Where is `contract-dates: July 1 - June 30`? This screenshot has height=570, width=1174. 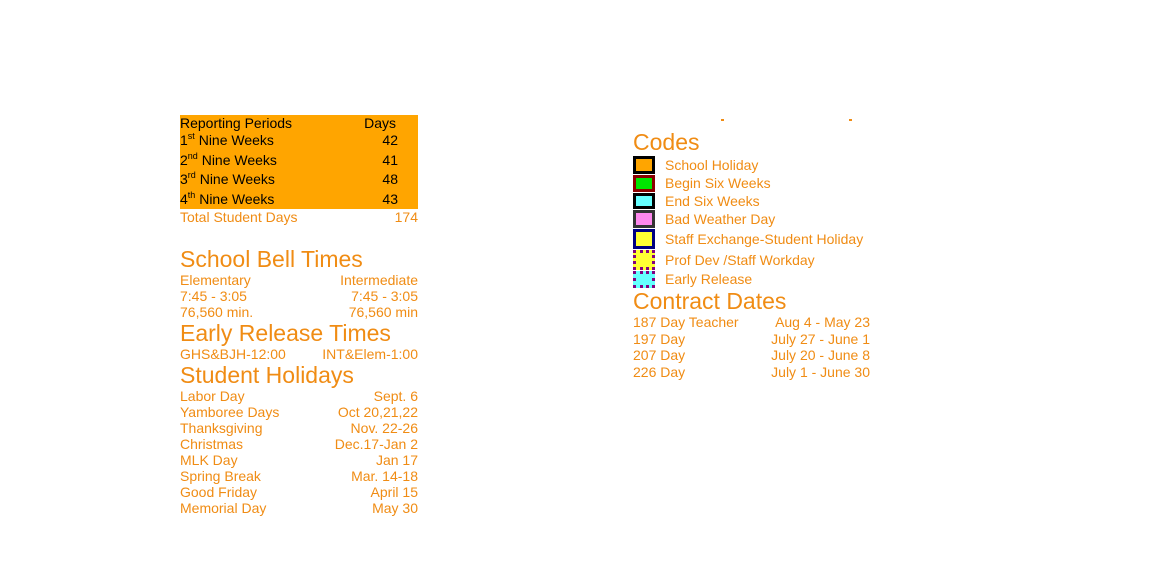
contract-dates: July 1 - June 30 is located at coordinates (820, 371).